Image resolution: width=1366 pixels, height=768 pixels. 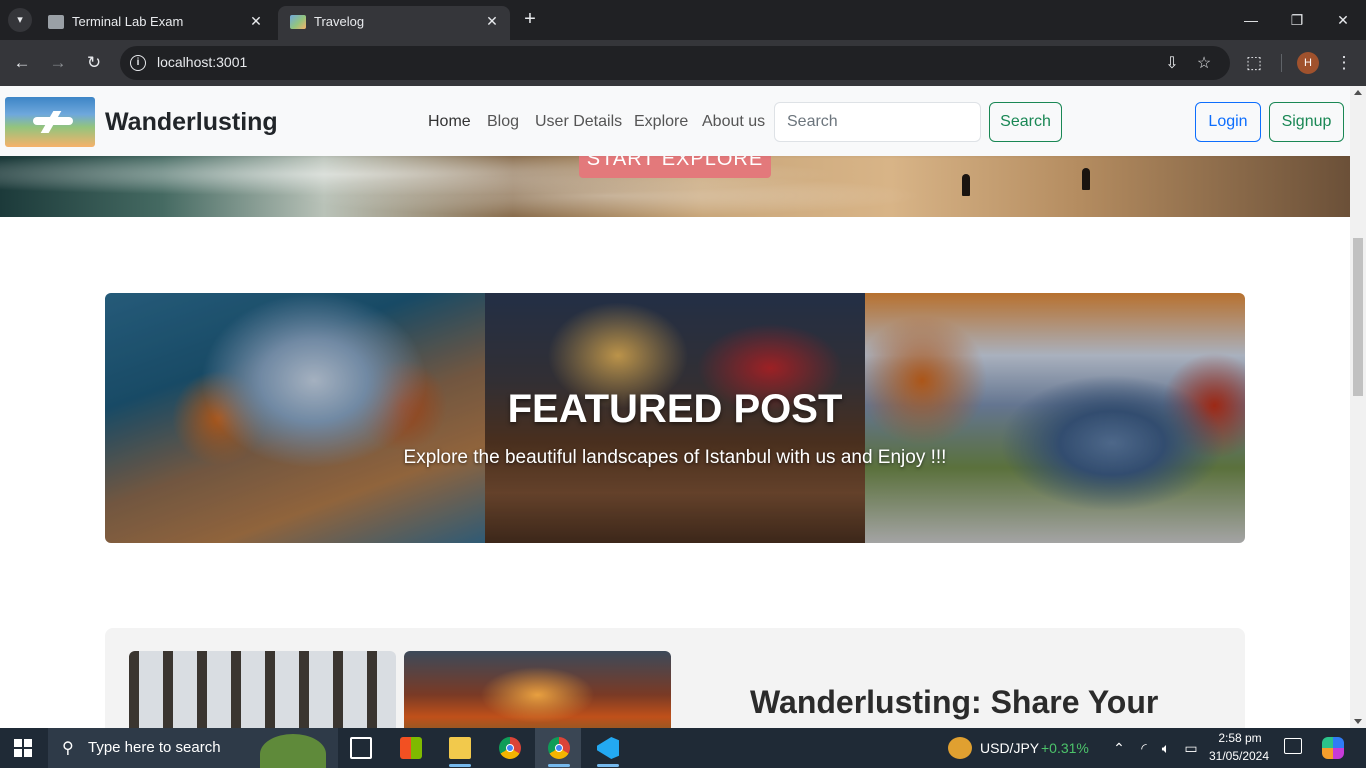 I want to click on volume-icon: 🔈︎, so click(x=1166, y=748).